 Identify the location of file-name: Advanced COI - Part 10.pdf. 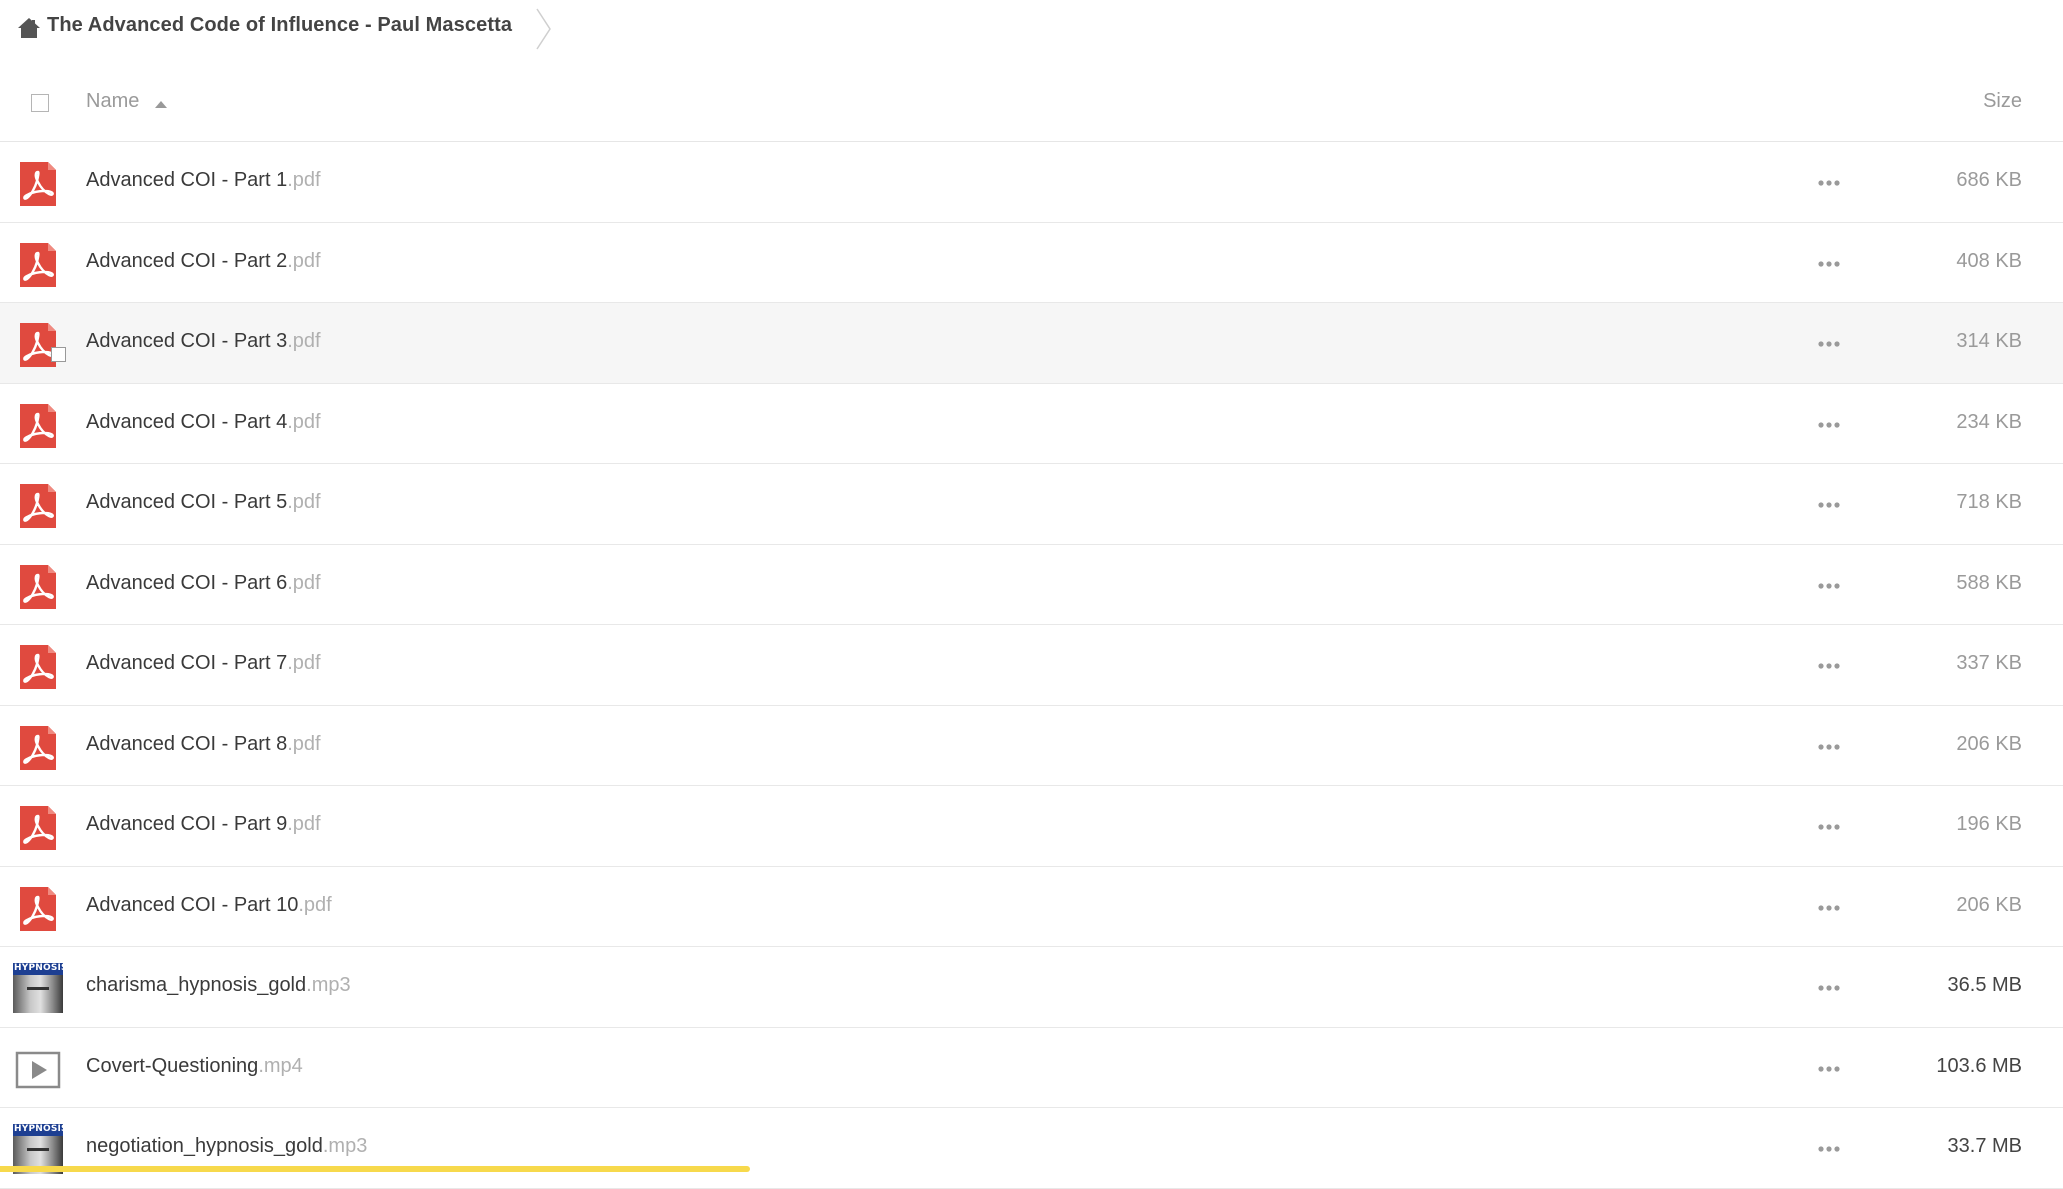
(209, 905).